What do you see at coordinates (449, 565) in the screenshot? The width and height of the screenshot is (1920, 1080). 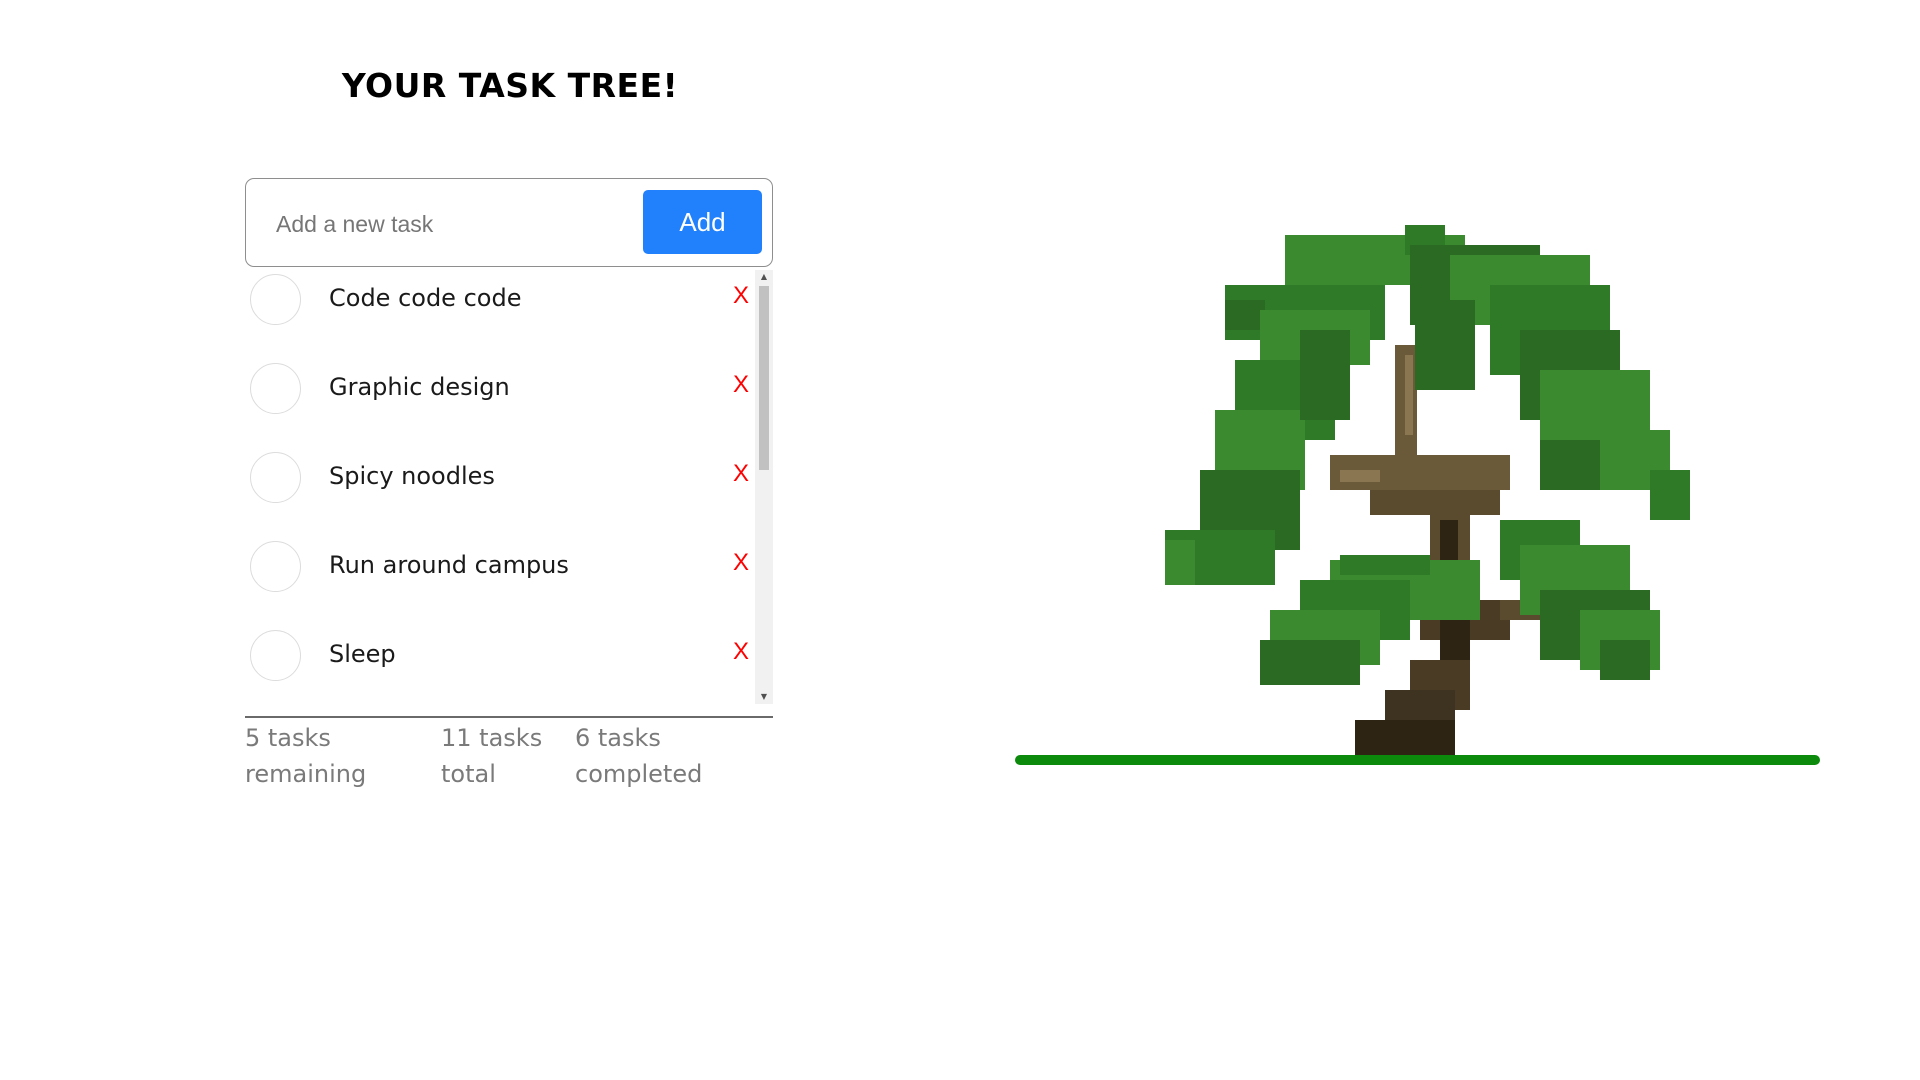 I see `task-label: Run around campus` at bounding box center [449, 565].